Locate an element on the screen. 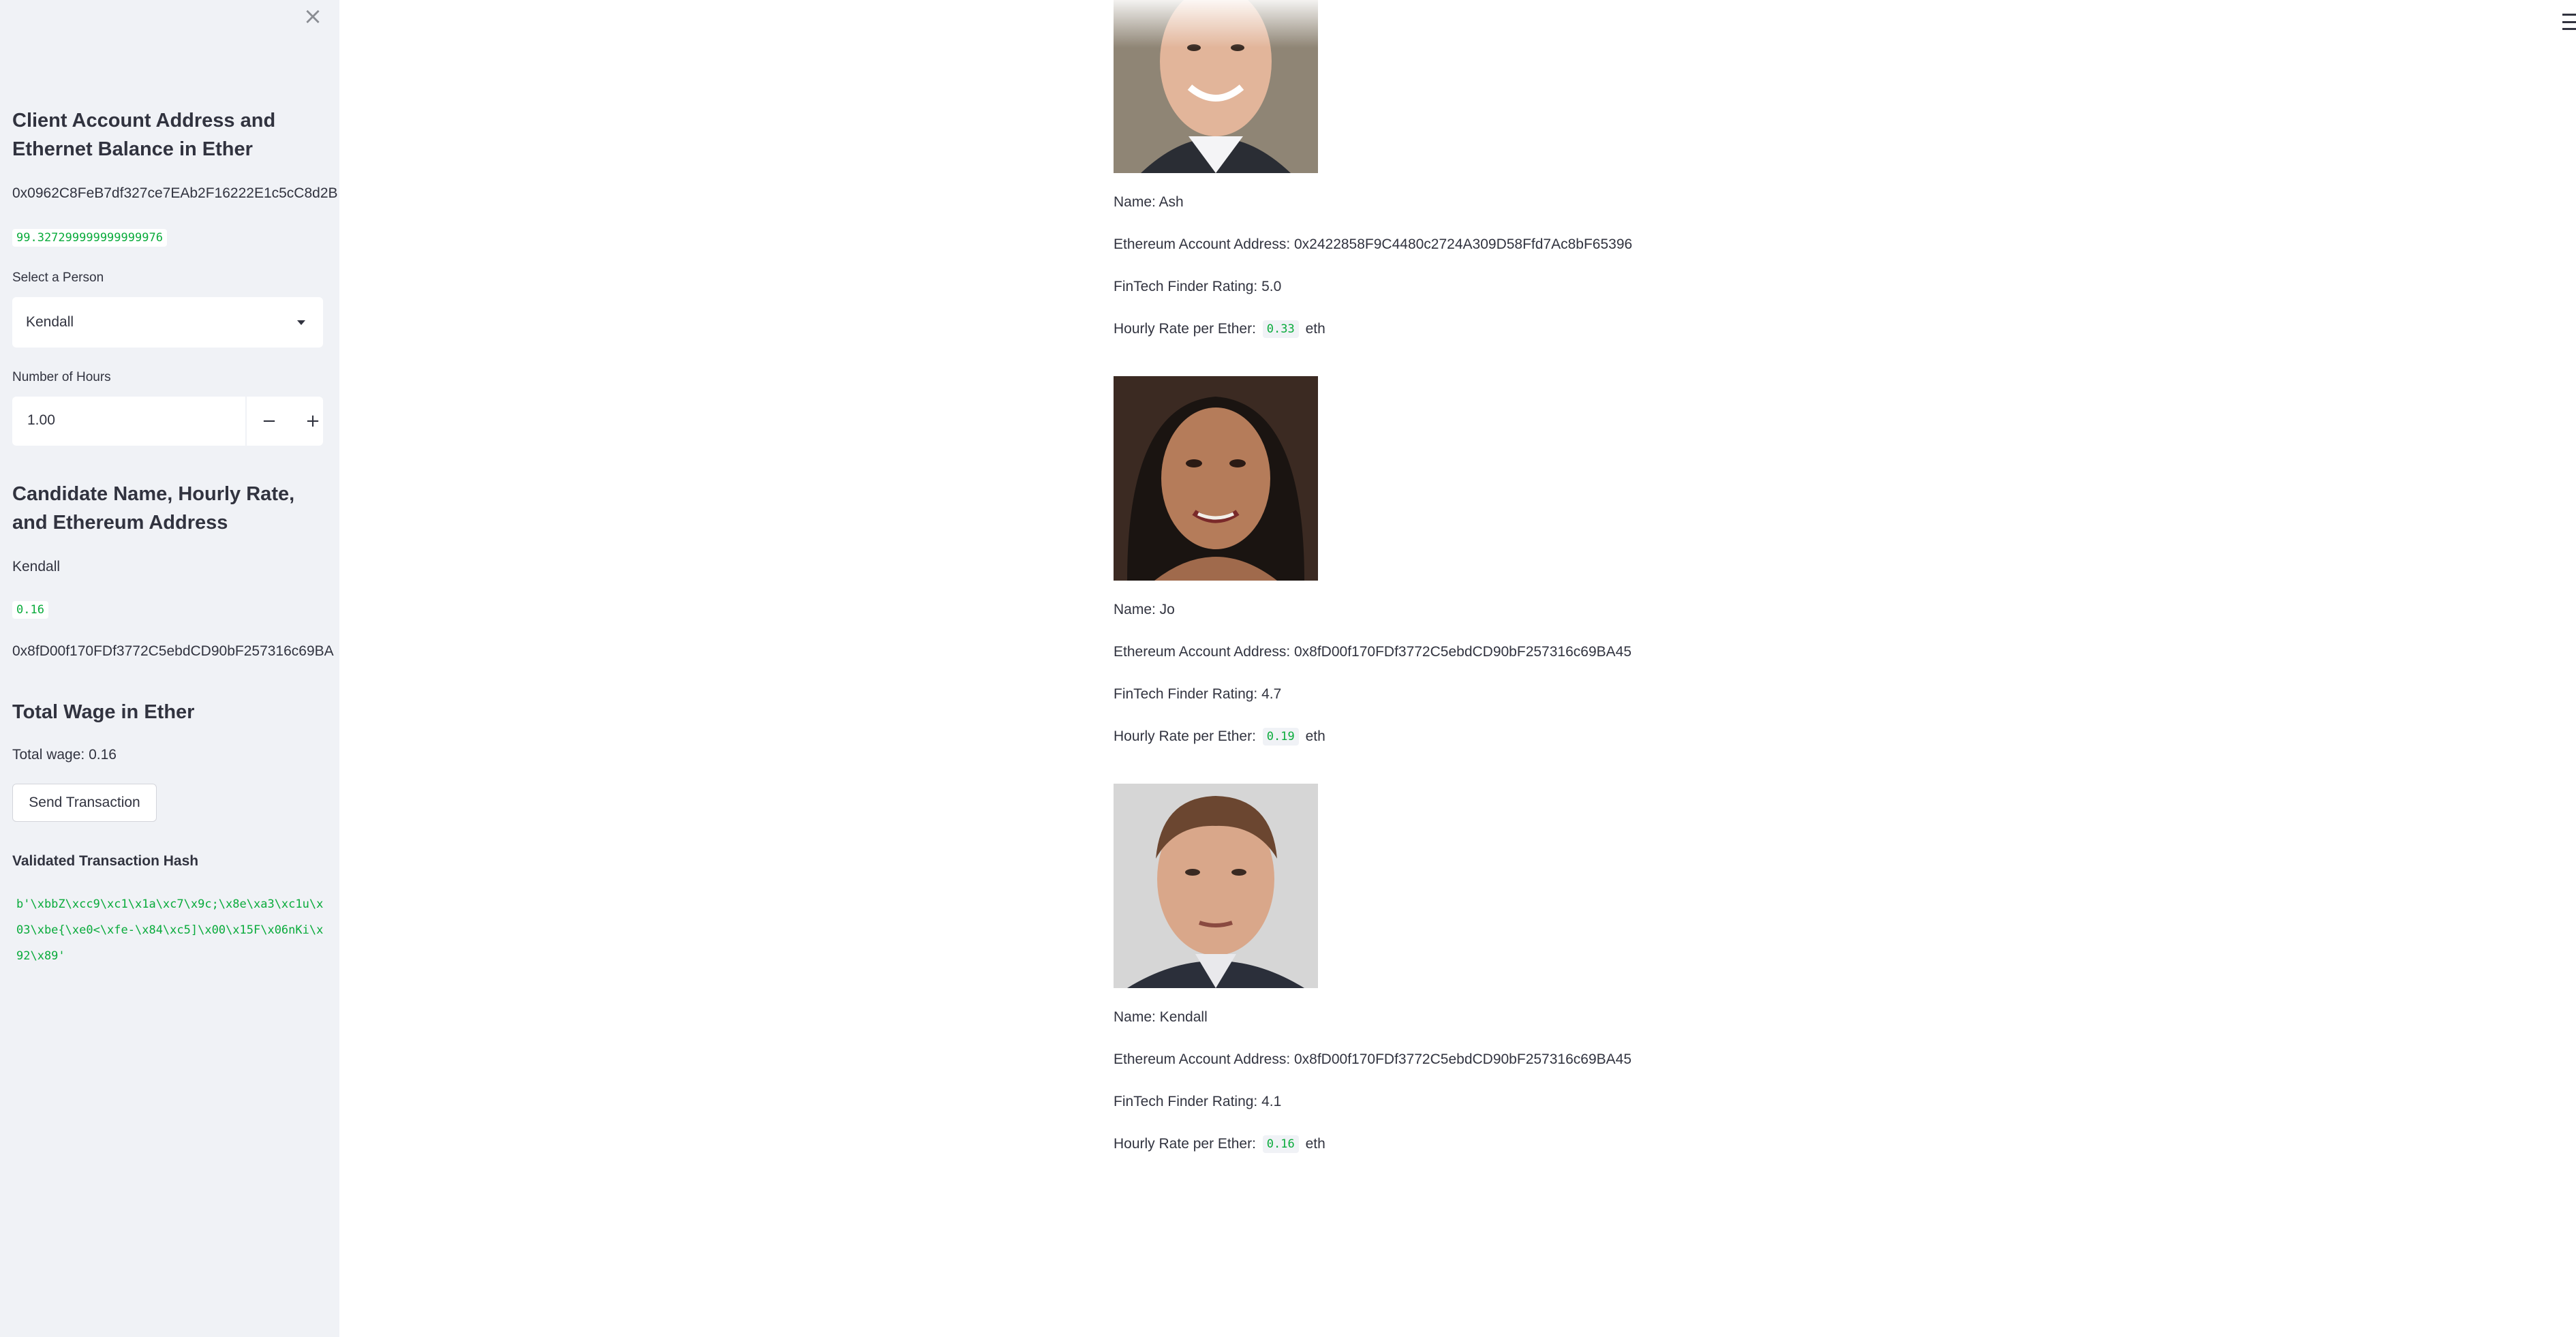  close-sidebar-button: × is located at coordinates (313, 16).